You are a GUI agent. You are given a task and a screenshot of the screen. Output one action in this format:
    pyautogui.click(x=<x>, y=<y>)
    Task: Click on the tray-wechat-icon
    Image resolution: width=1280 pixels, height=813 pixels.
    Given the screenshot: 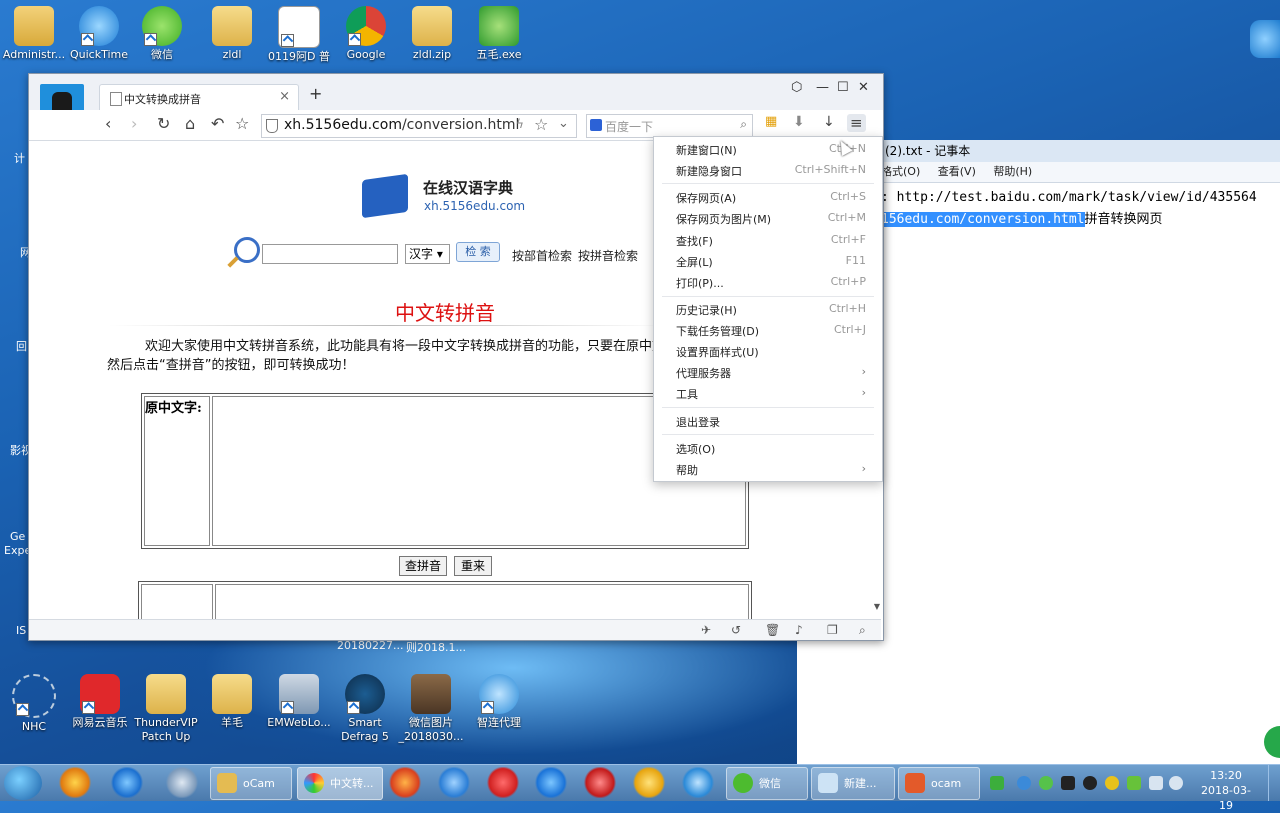 What is the action you would take?
    pyautogui.click(x=1046, y=783)
    